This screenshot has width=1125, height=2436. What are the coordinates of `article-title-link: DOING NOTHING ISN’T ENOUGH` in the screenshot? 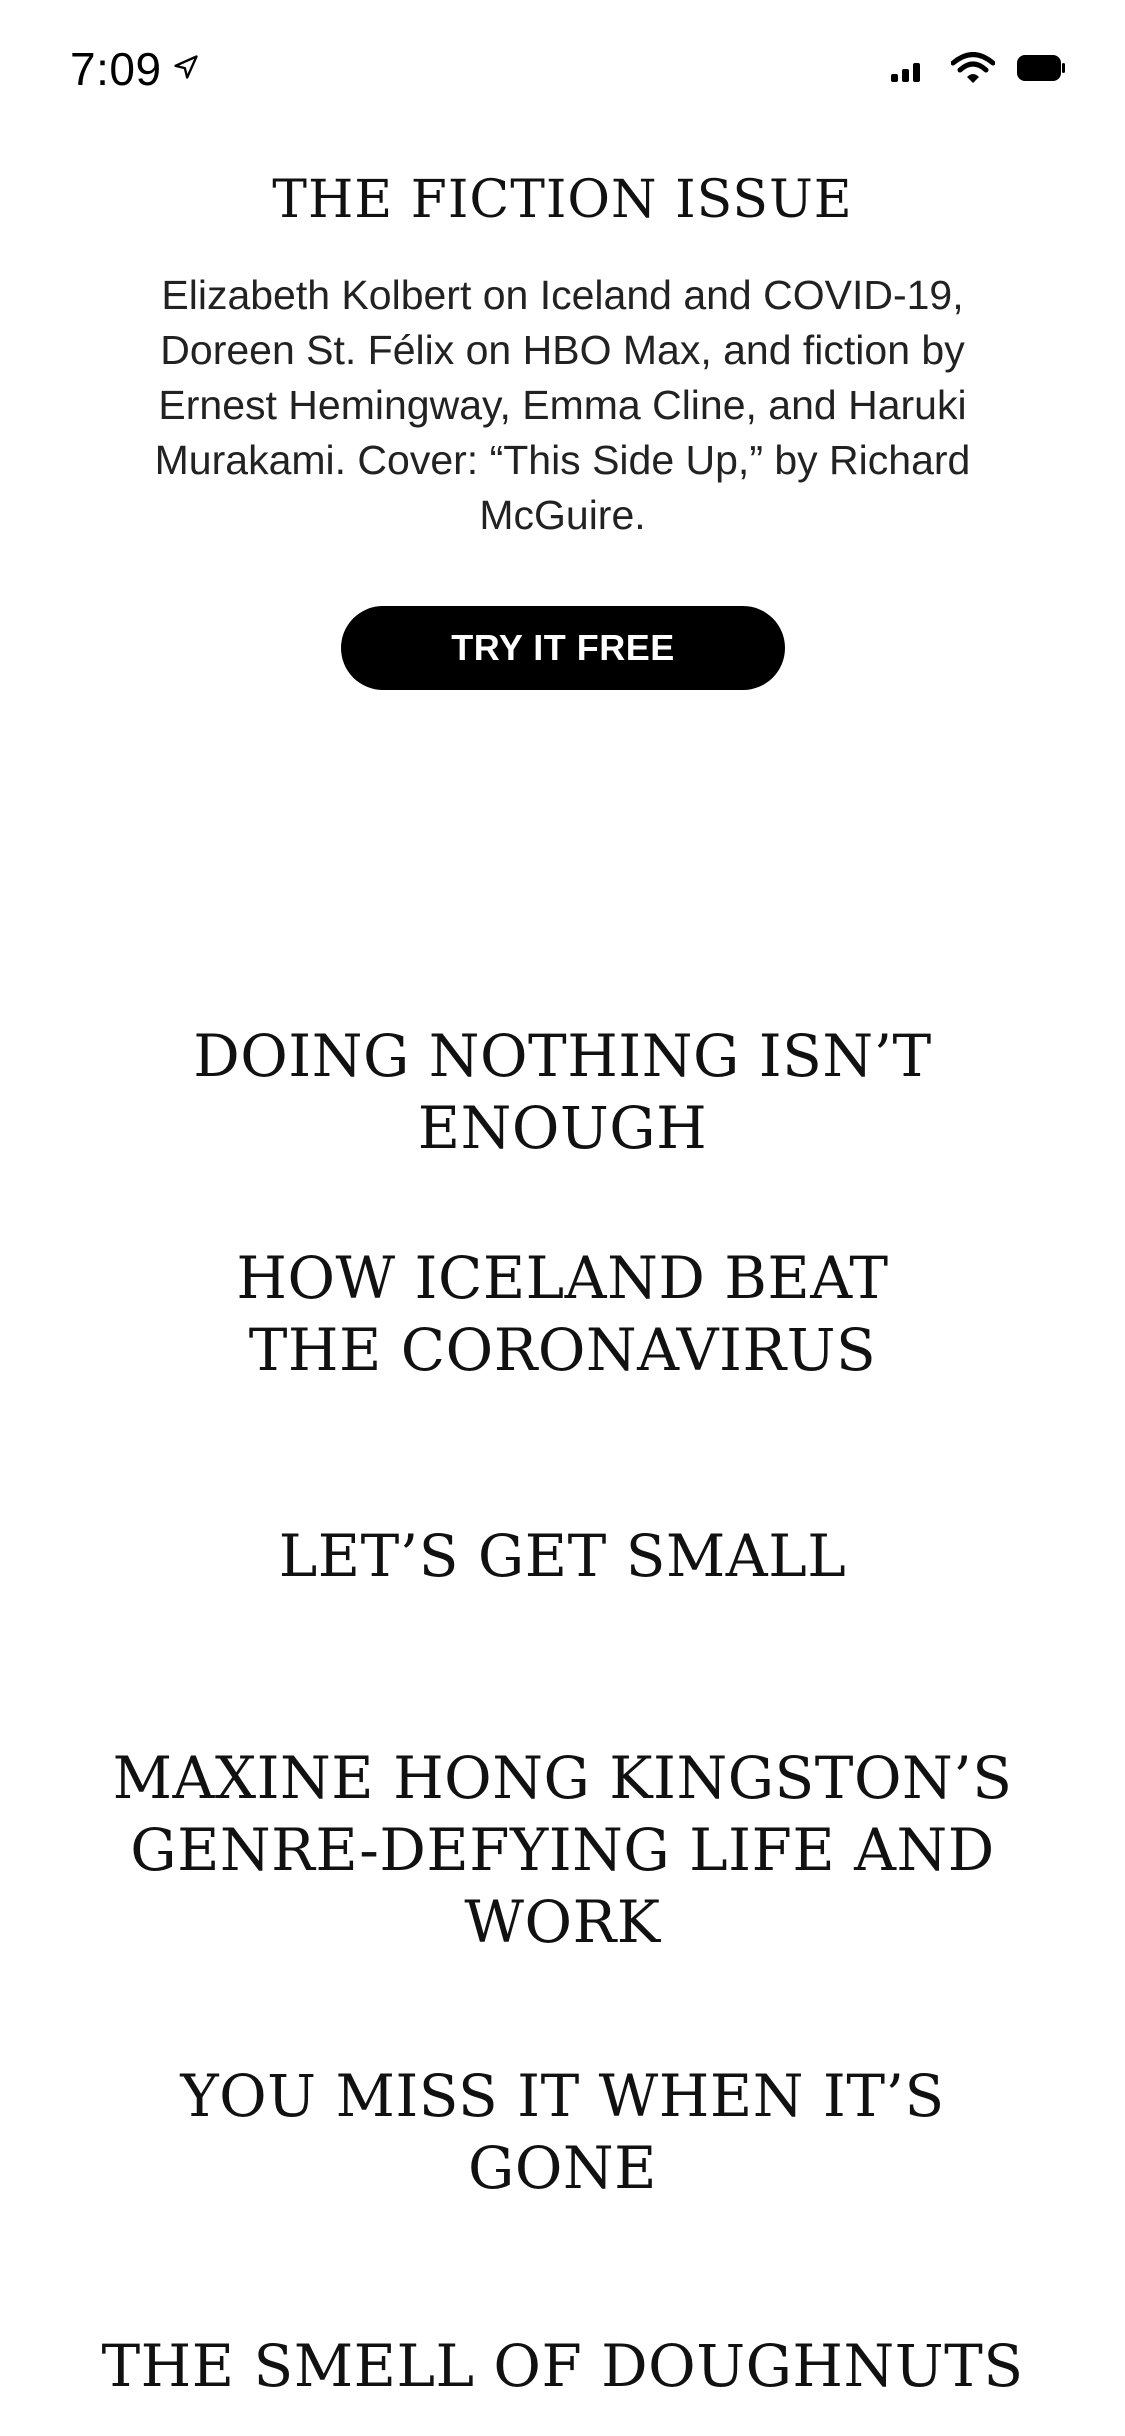 It's located at (562, 1092).